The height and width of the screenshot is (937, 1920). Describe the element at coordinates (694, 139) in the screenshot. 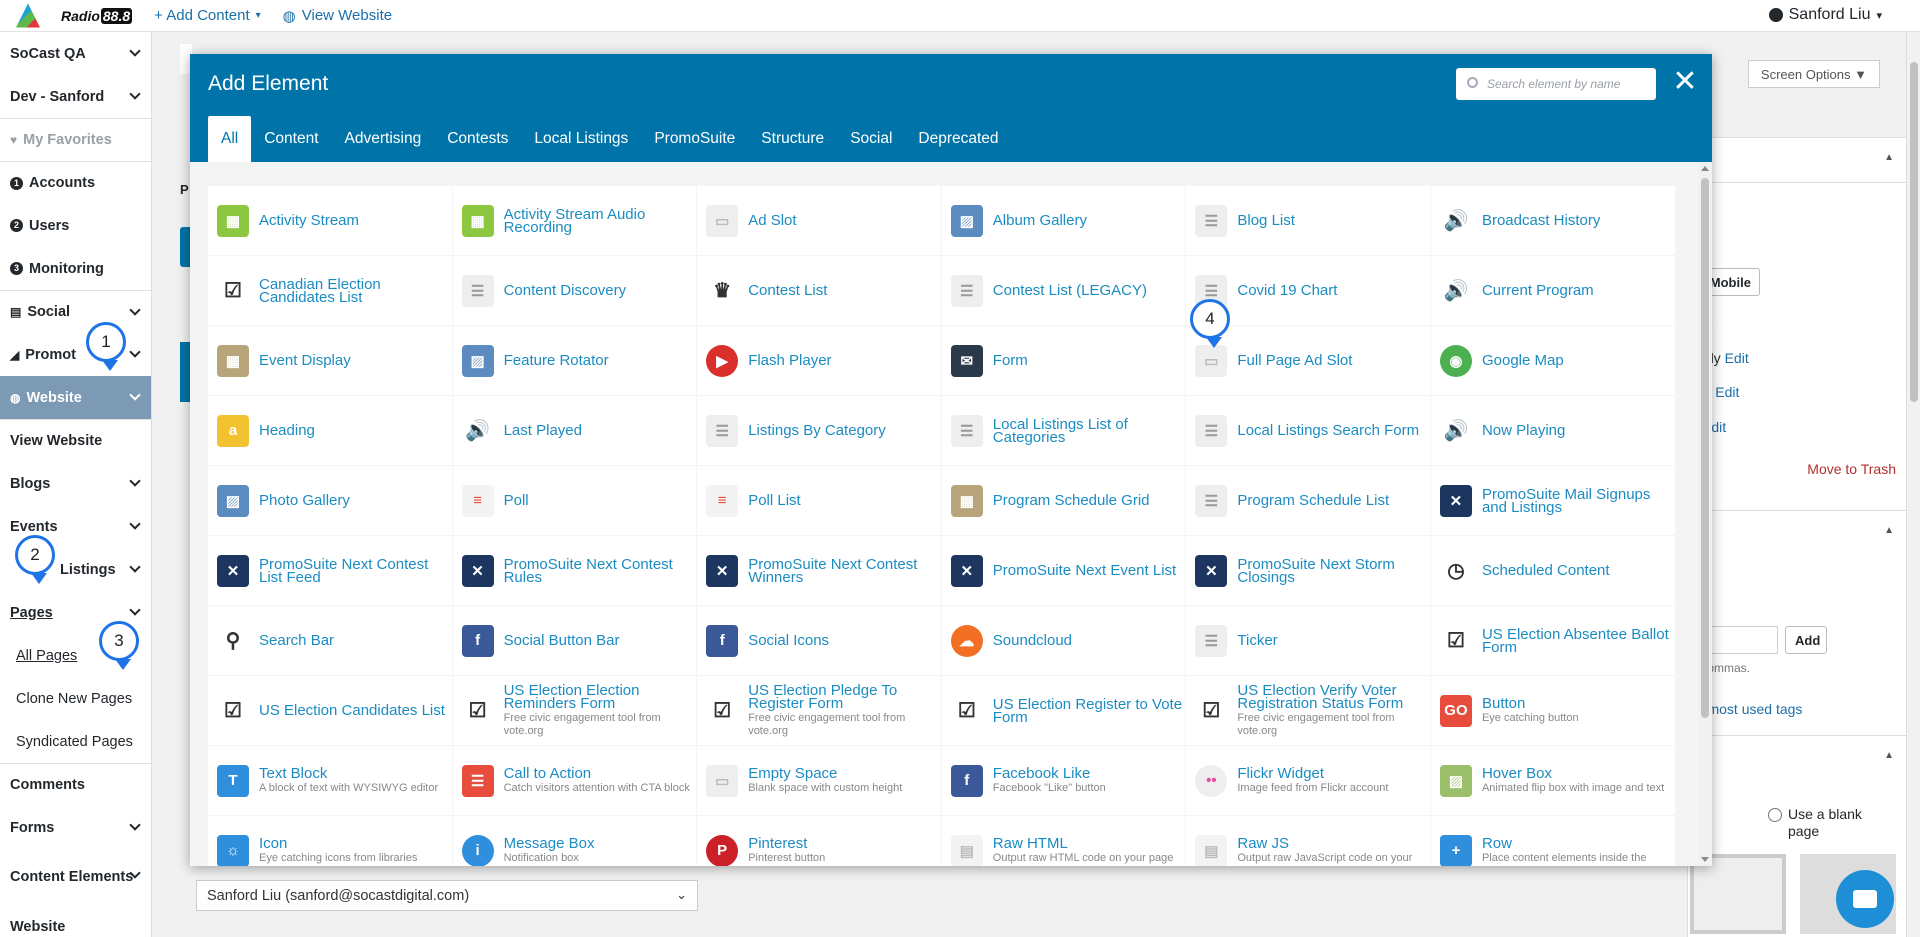

I see `tab-promosuite: PromoSuite` at that location.